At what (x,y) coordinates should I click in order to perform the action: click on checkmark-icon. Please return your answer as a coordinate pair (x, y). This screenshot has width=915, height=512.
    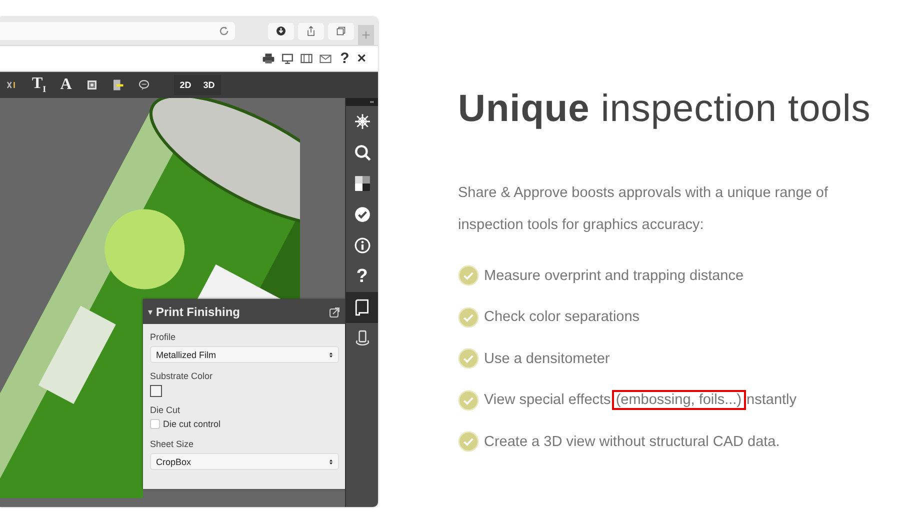
    Looking at the image, I should click on (362, 214).